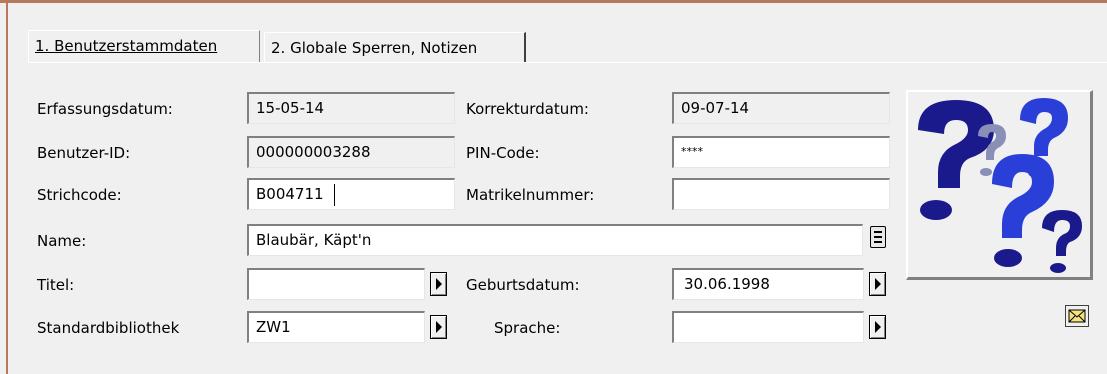 The height and width of the screenshot is (374, 1107). Describe the element at coordinates (781, 194) in the screenshot. I see `matrikelnummer-field` at that location.